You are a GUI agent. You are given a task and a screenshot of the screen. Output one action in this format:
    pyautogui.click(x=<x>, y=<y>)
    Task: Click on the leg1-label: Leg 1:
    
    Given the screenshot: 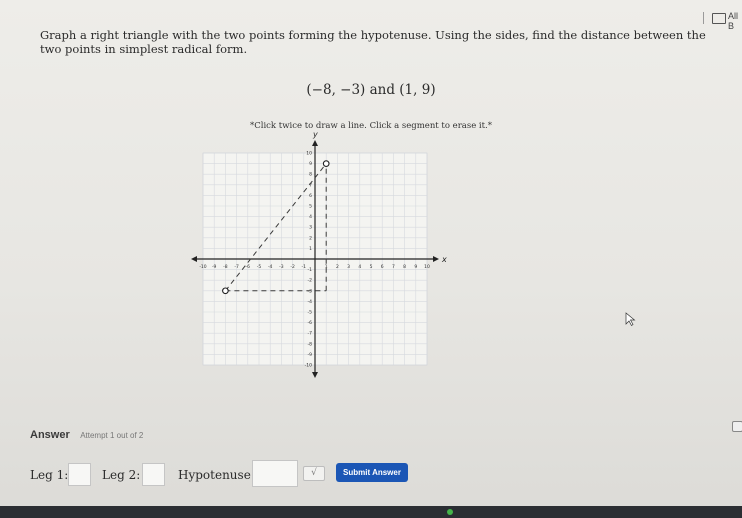 What is the action you would take?
    pyautogui.click(x=49, y=475)
    